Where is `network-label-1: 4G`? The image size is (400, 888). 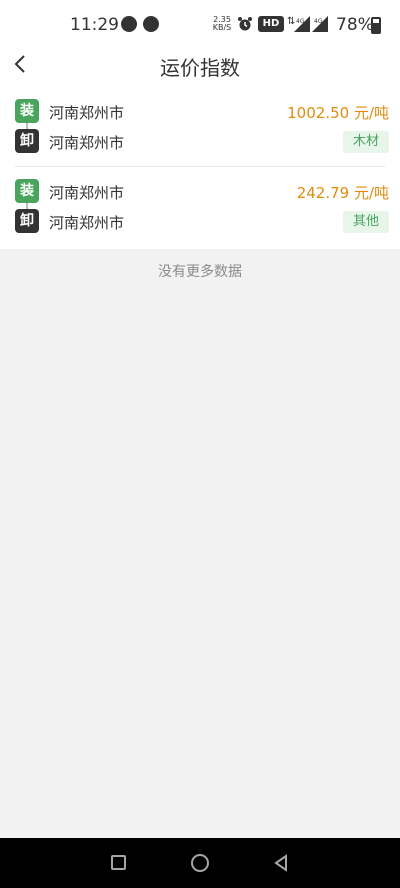 network-label-1: 4G is located at coordinates (300, 21).